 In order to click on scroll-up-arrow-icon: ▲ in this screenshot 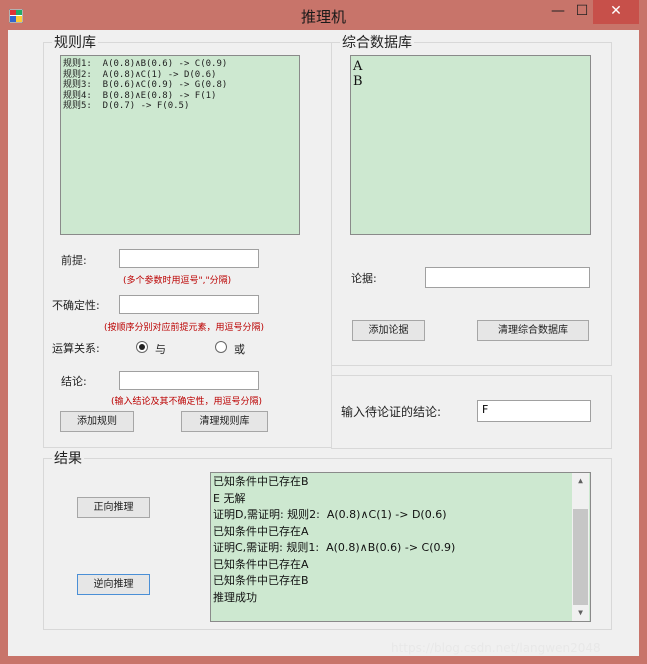, I will do `click(580, 481)`.